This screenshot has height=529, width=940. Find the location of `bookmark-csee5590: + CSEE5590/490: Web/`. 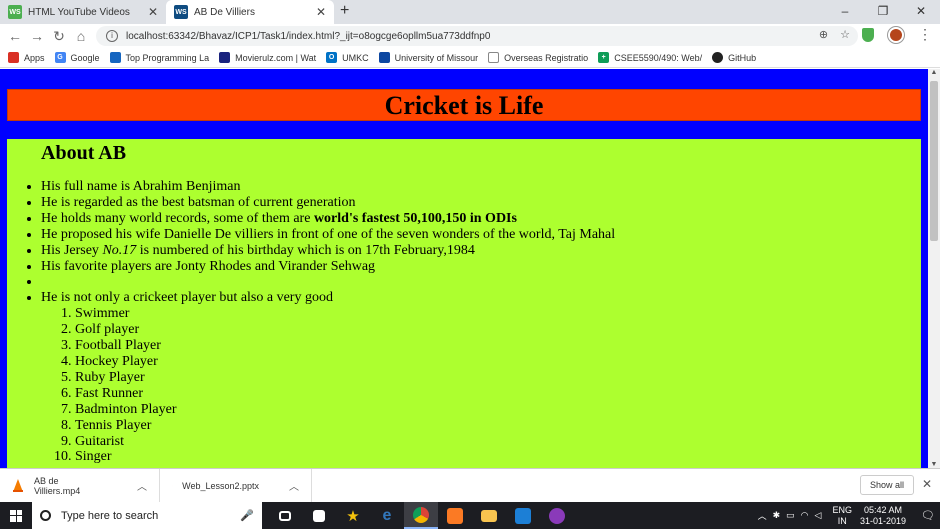

bookmark-csee5590: + CSEE5590/490: Web/ is located at coordinates (650, 57).